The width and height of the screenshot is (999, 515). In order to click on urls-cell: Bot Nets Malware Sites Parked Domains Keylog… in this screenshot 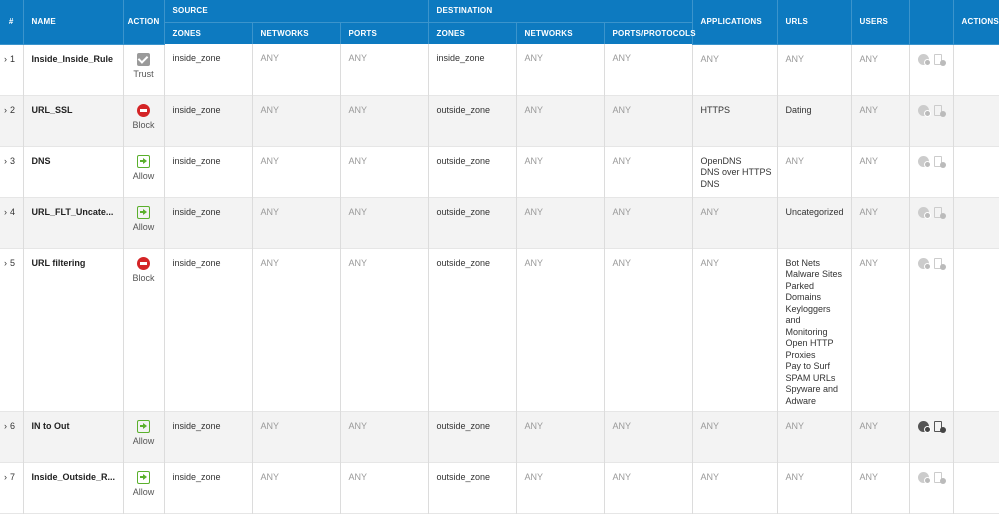, I will do `click(814, 329)`.